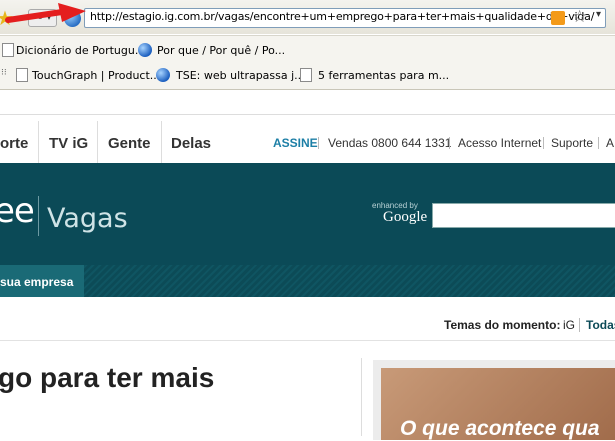 The height and width of the screenshot is (441, 615). What do you see at coordinates (163, 75) in the screenshot?
I see `ie-icon` at bounding box center [163, 75].